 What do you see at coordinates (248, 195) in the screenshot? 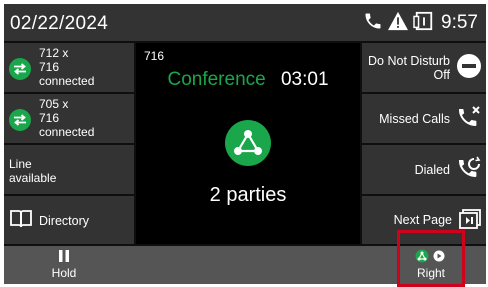
I see `party-count: 2 parties` at bounding box center [248, 195].